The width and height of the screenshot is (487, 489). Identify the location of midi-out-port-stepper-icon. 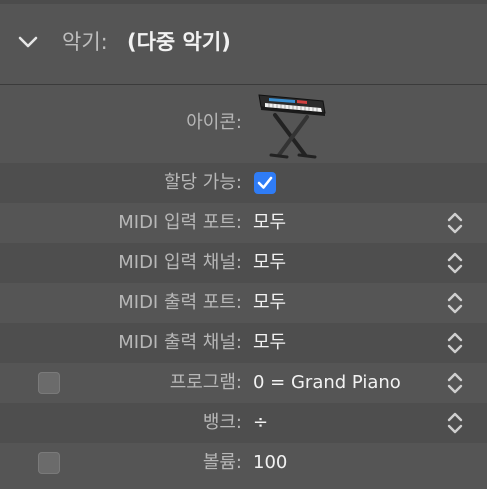
(455, 303).